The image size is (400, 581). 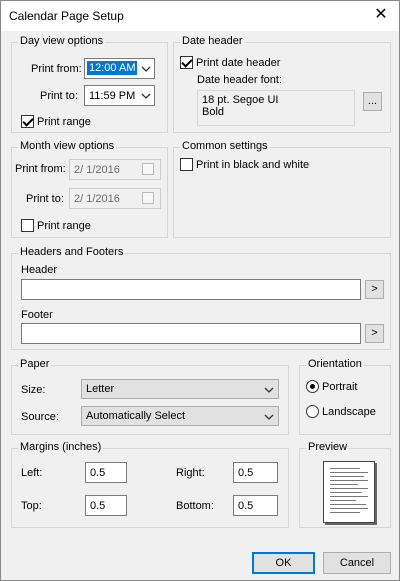 What do you see at coordinates (150, 484) in the screenshot?
I see `margins-group: Margins (inches)` at bounding box center [150, 484].